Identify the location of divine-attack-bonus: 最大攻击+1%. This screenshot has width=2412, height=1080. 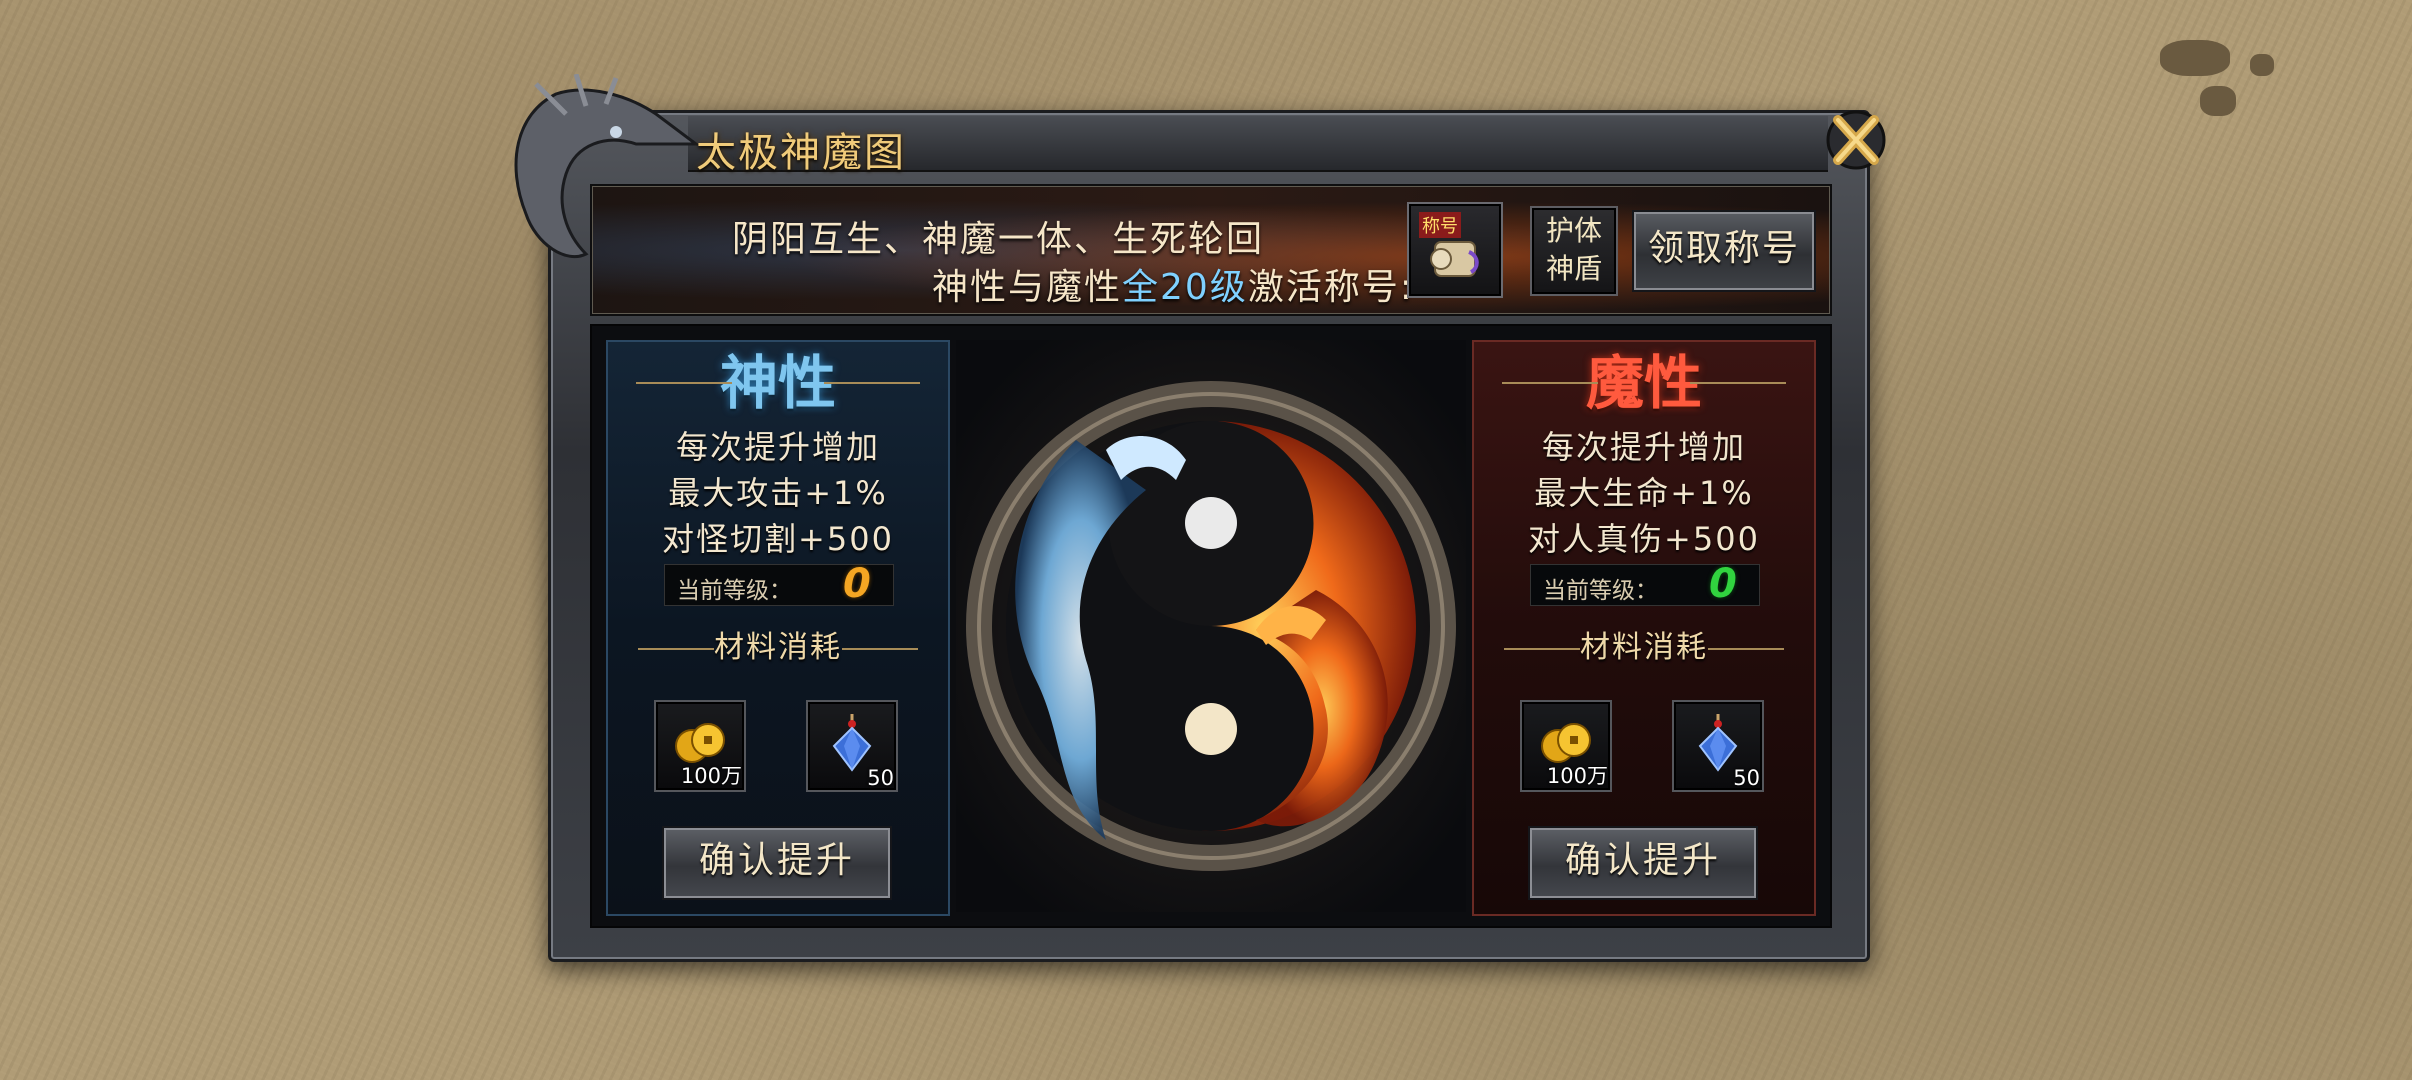
(778, 493).